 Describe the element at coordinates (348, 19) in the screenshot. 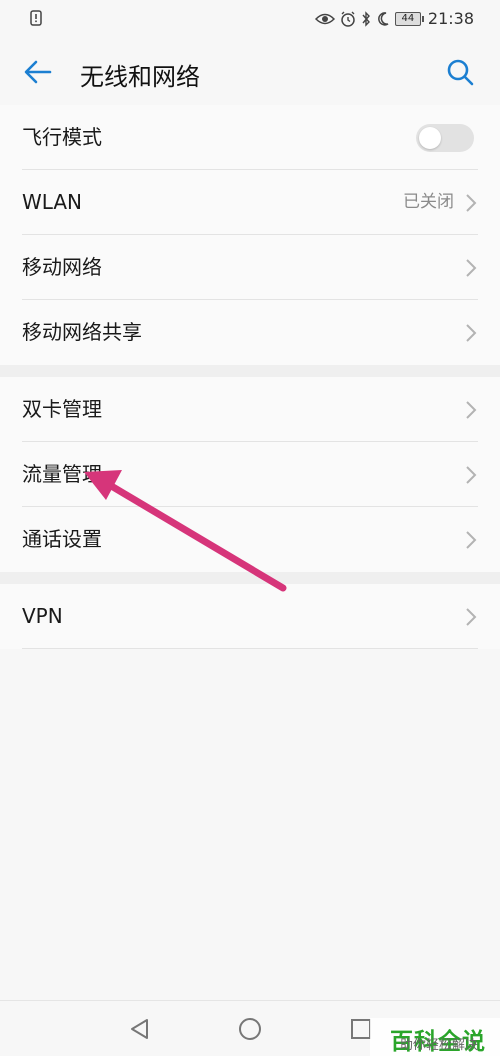

I see `alarm-icon` at that location.